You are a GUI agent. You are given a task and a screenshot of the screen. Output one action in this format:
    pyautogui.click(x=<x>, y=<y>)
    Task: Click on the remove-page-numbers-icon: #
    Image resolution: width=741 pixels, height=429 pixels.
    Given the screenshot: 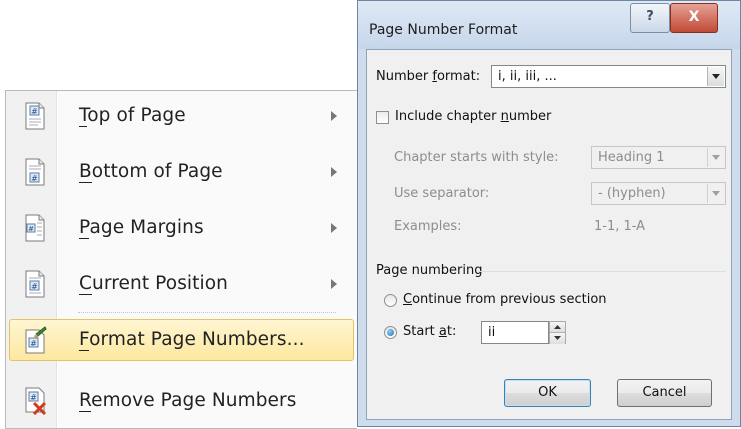 What is the action you would take?
    pyautogui.click(x=35, y=401)
    